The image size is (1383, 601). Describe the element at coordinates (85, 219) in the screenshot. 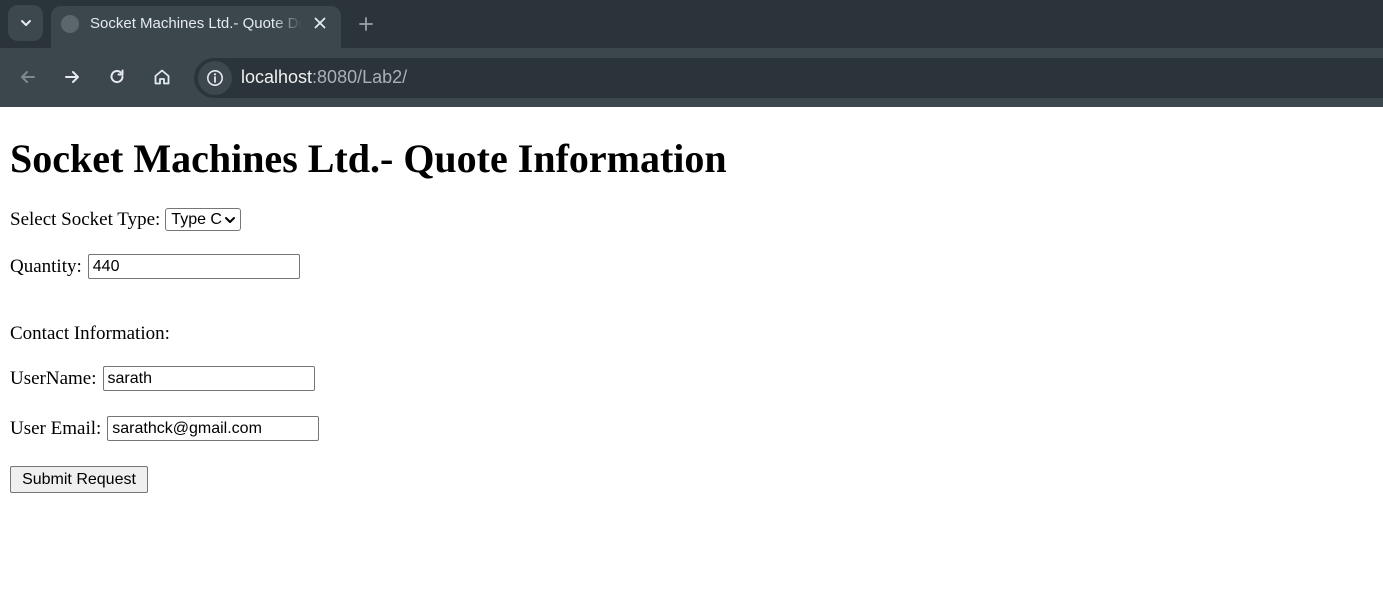

I see `socket-type-label: Select Socket Type:` at that location.